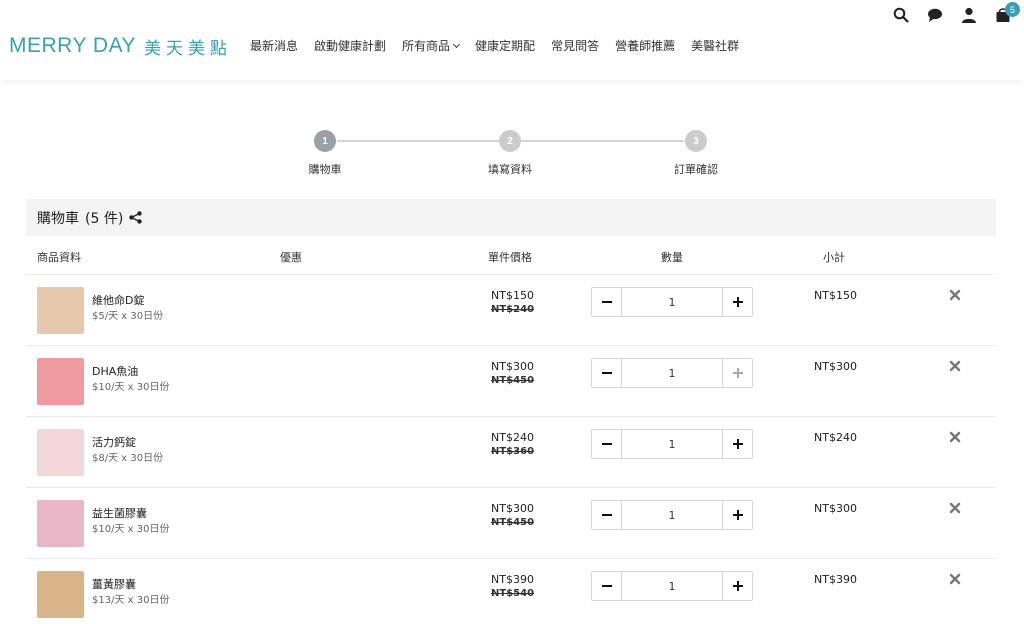 The height and width of the screenshot is (624, 1024). Describe the element at coordinates (513, 444) in the screenshot. I see `unit-price: NT$240 NT$360` at that location.